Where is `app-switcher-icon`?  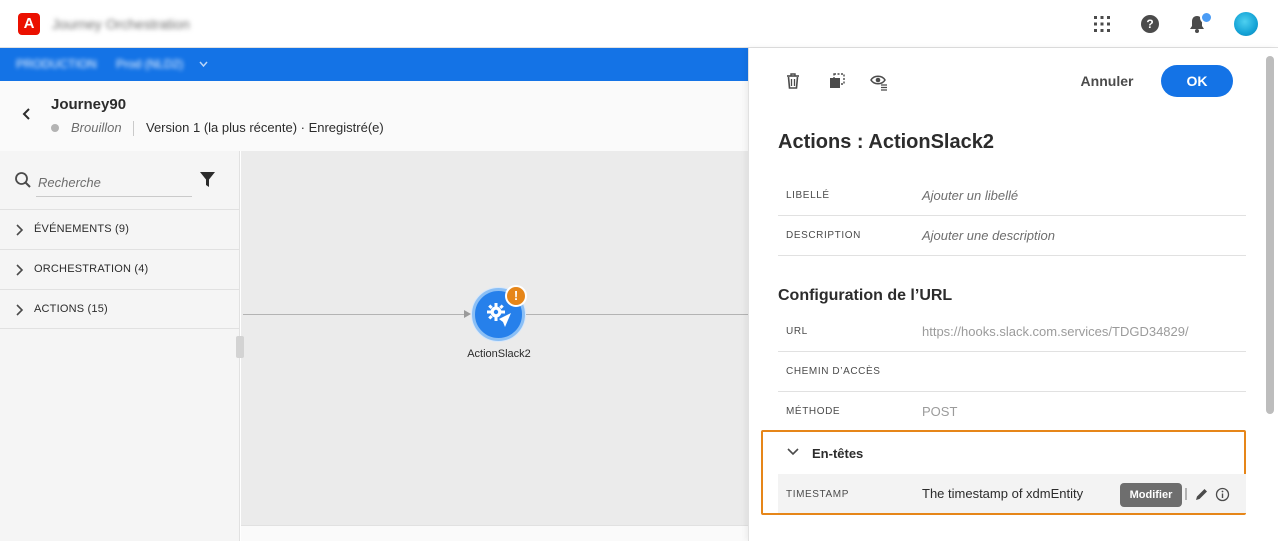 app-switcher-icon is located at coordinates (1102, 24).